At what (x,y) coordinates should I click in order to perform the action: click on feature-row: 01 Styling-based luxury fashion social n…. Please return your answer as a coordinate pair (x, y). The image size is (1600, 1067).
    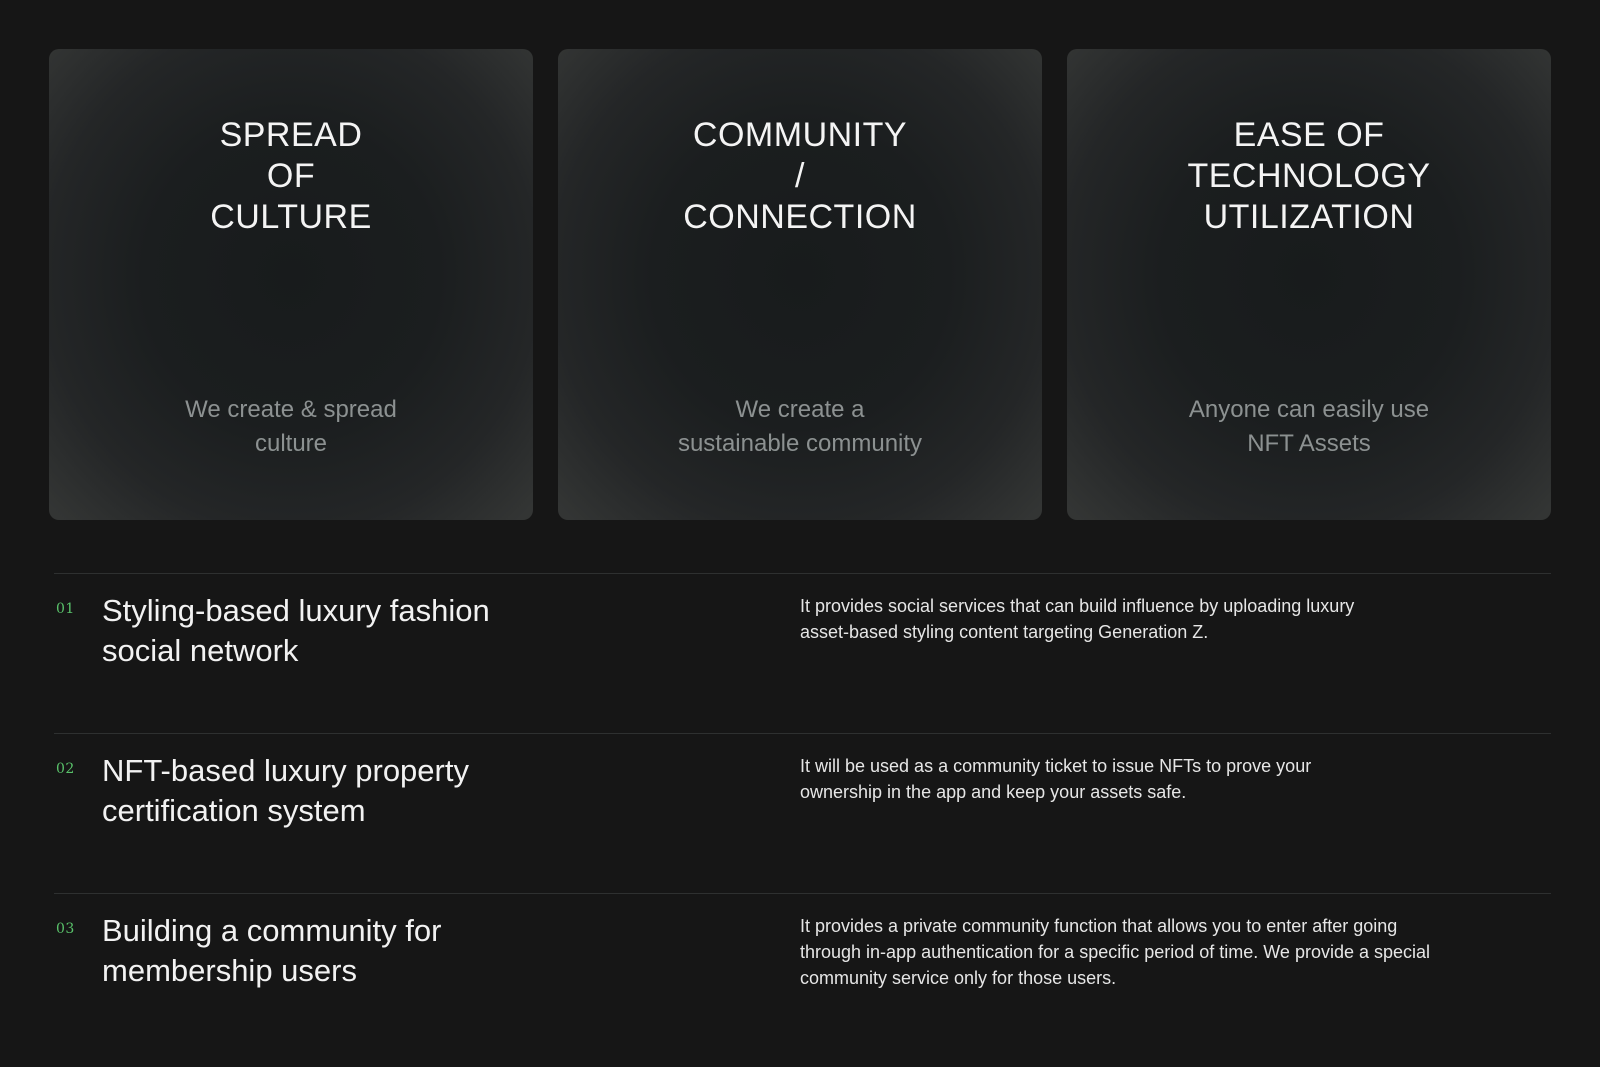
    Looking at the image, I should click on (802, 653).